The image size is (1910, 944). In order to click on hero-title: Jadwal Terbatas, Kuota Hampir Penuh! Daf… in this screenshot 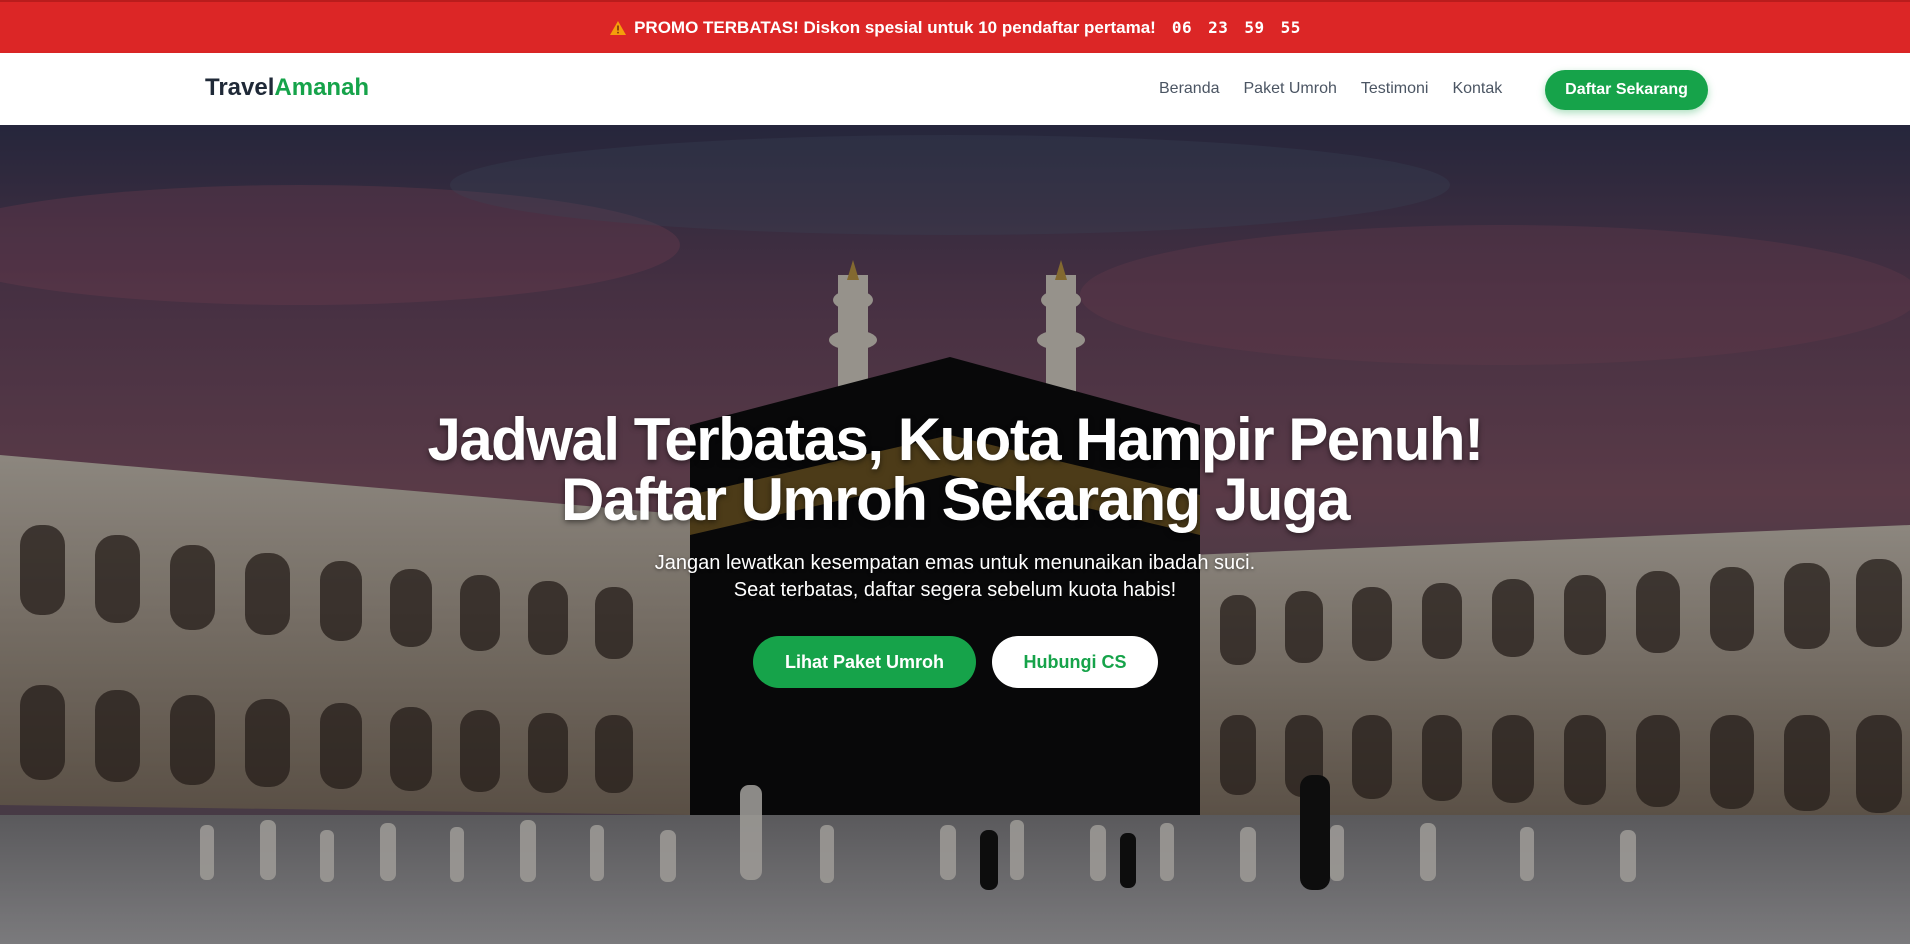, I will do `click(955, 470)`.